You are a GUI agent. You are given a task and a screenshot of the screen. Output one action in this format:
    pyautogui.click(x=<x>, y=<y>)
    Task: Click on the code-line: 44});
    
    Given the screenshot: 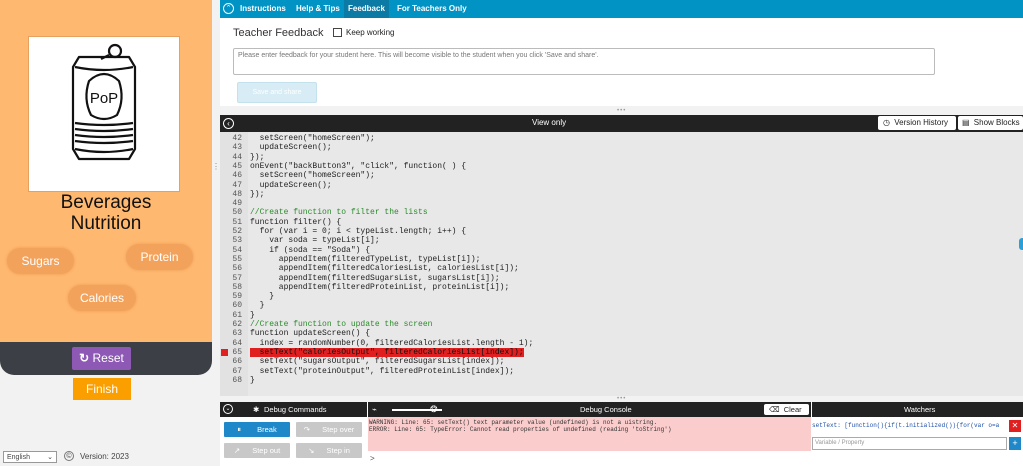 What is the action you would take?
    pyautogui.click(x=621, y=157)
    